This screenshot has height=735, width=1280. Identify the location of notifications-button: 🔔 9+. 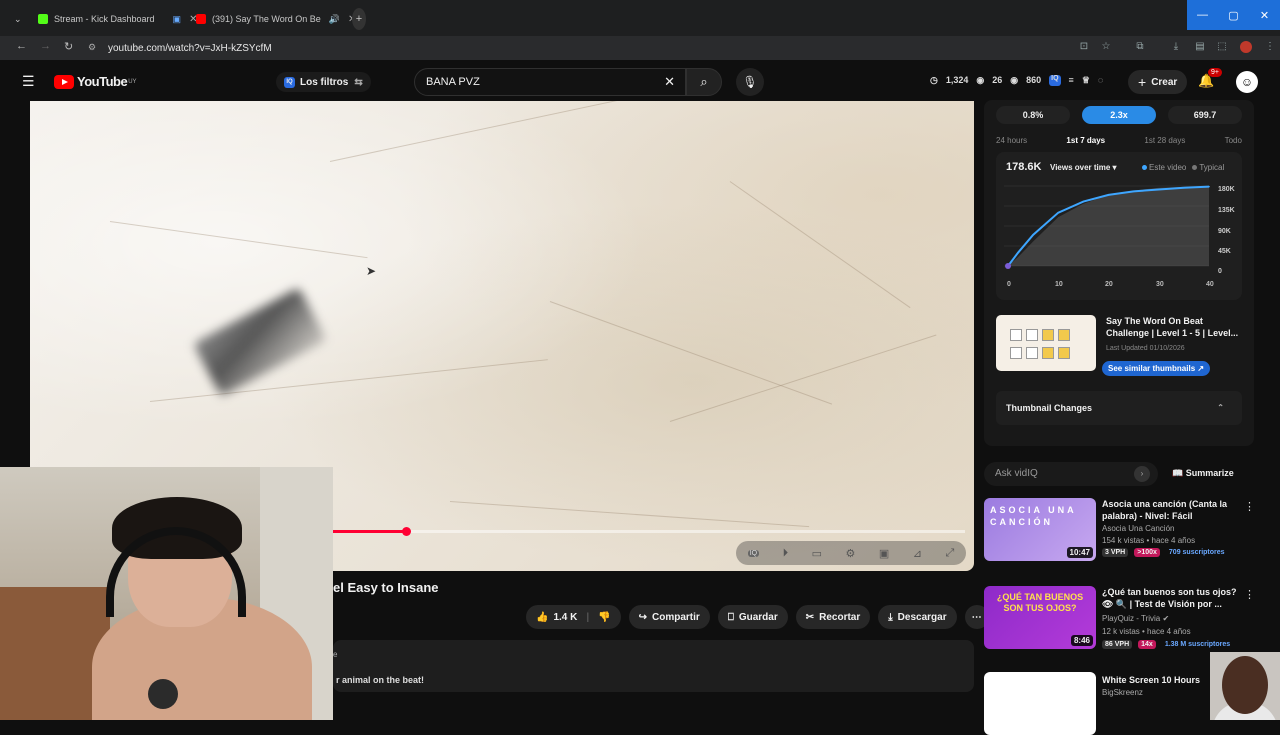
(1210, 78).